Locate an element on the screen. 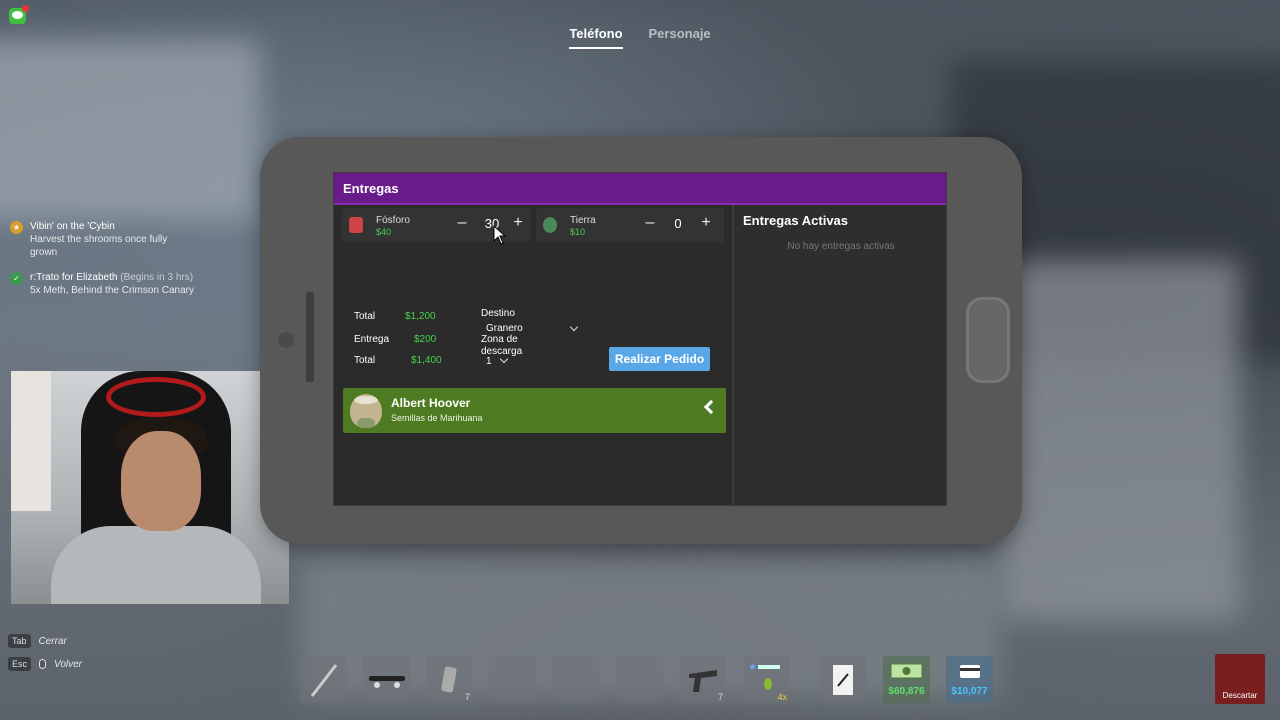  notepad-icon is located at coordinates (843, 680).